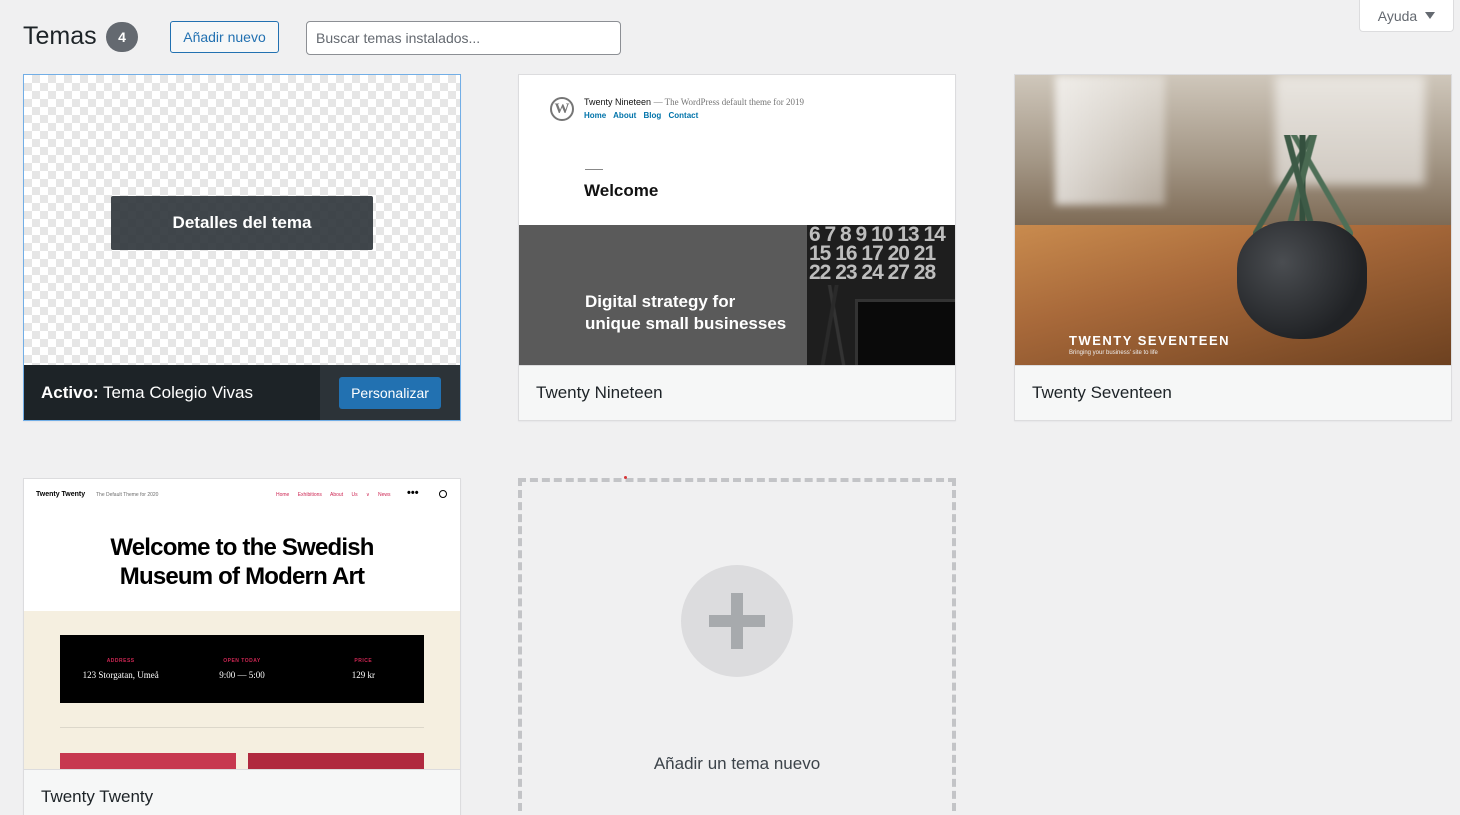 The width and height of the screenshot is (1460, 815). What do you see at coordinates (686, 323) in the screenshot?
I see `preview-tagline-line2: unique small businesses` at bounding box center [686, 323].